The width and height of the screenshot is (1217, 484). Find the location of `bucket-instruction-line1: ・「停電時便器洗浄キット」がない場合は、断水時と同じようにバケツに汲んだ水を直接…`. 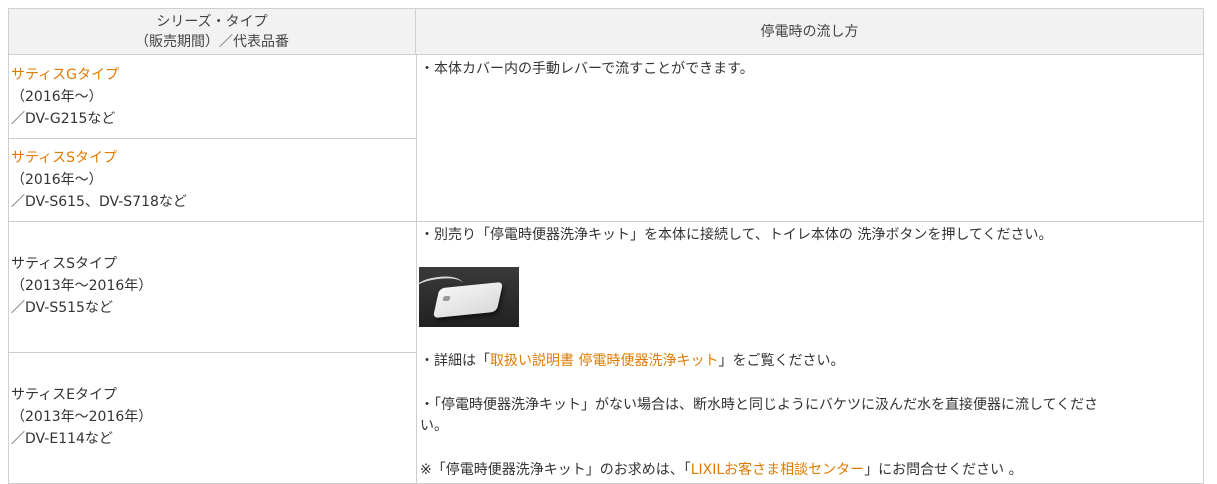

bucket-instruction-line1: ・「停電時便器洗浄キット」がない場合は、断水時と同じようにバケツに汲んだ水を直接… is located at coordinates (759, 405).